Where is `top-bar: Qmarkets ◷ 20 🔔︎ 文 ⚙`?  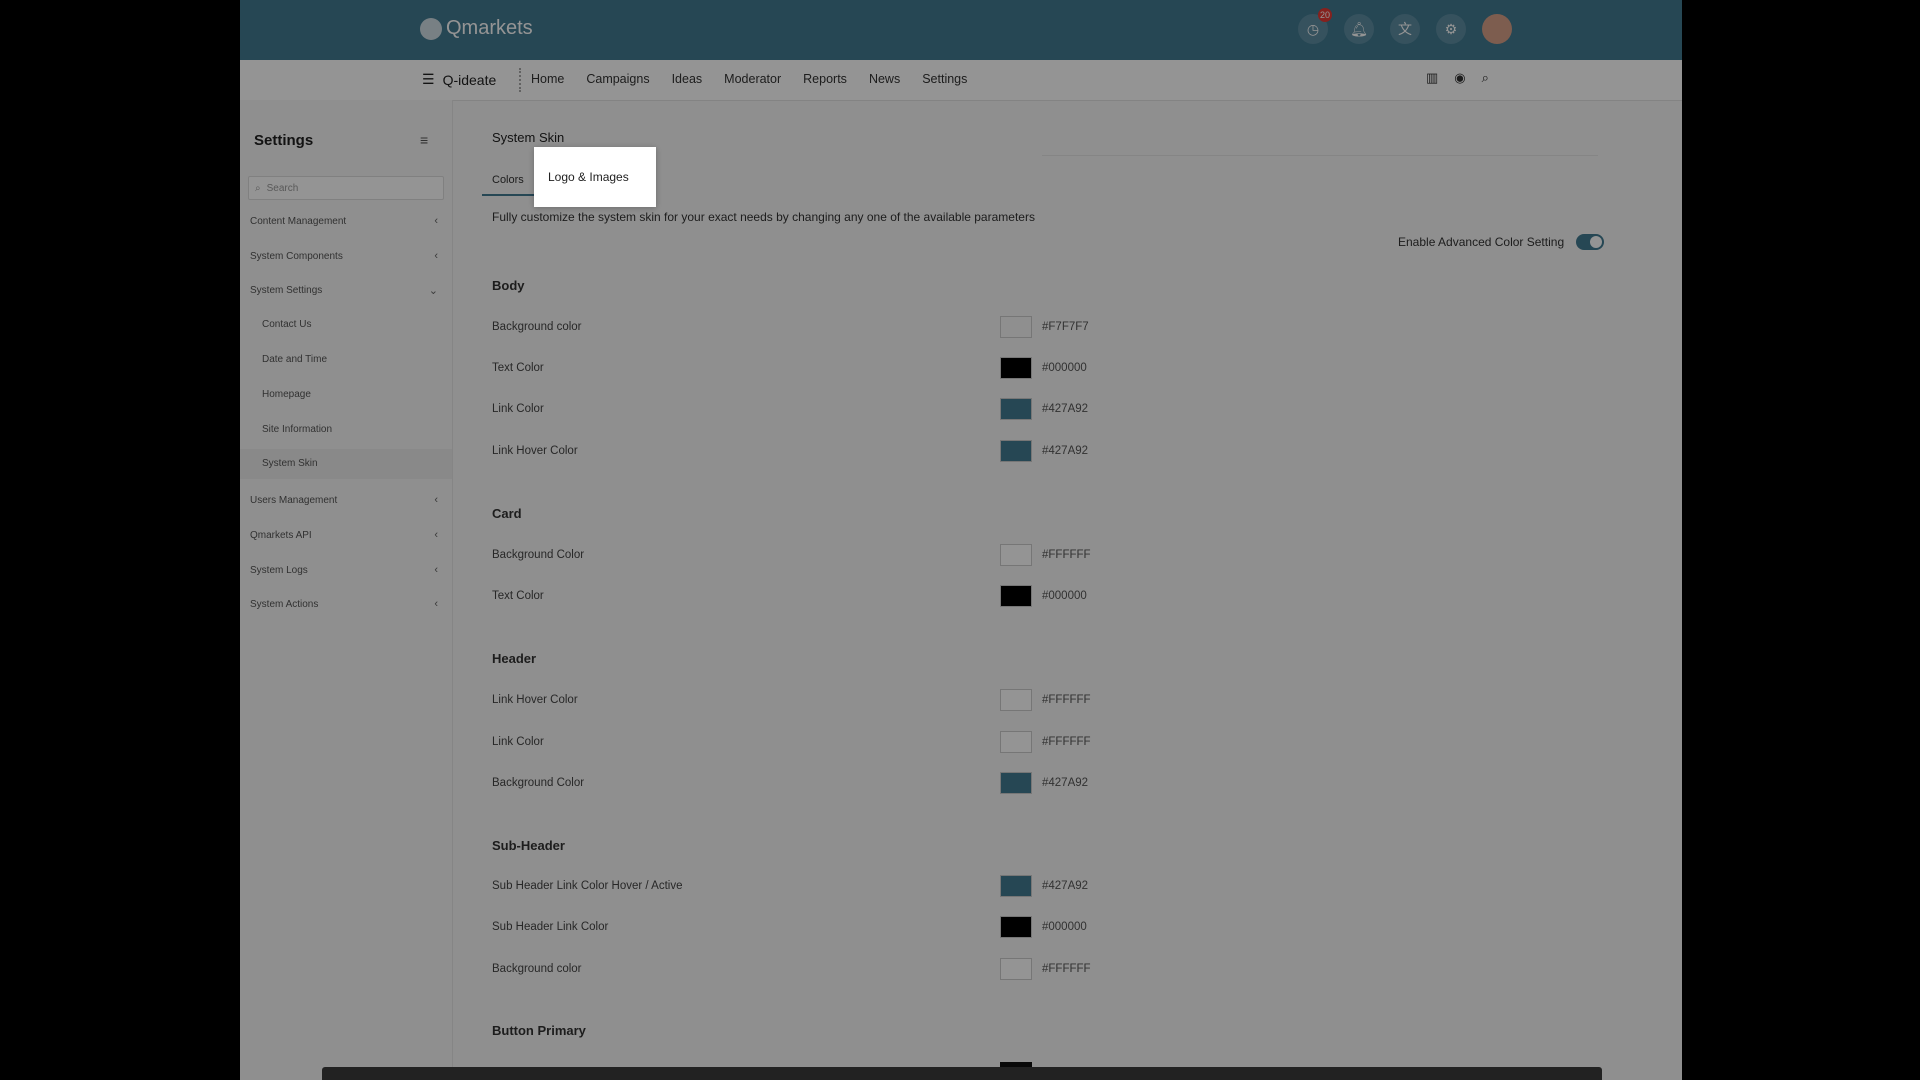 top-bar: Qmarkets ◷ 20 🔔︎ 文 ⚙ is located at coordinates (961, 30).